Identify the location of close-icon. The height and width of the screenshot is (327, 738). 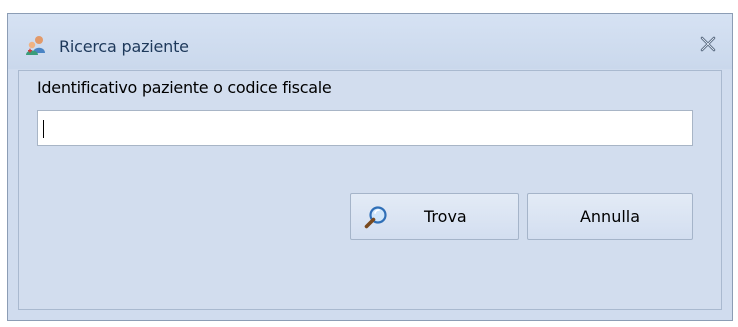
(708, 44).